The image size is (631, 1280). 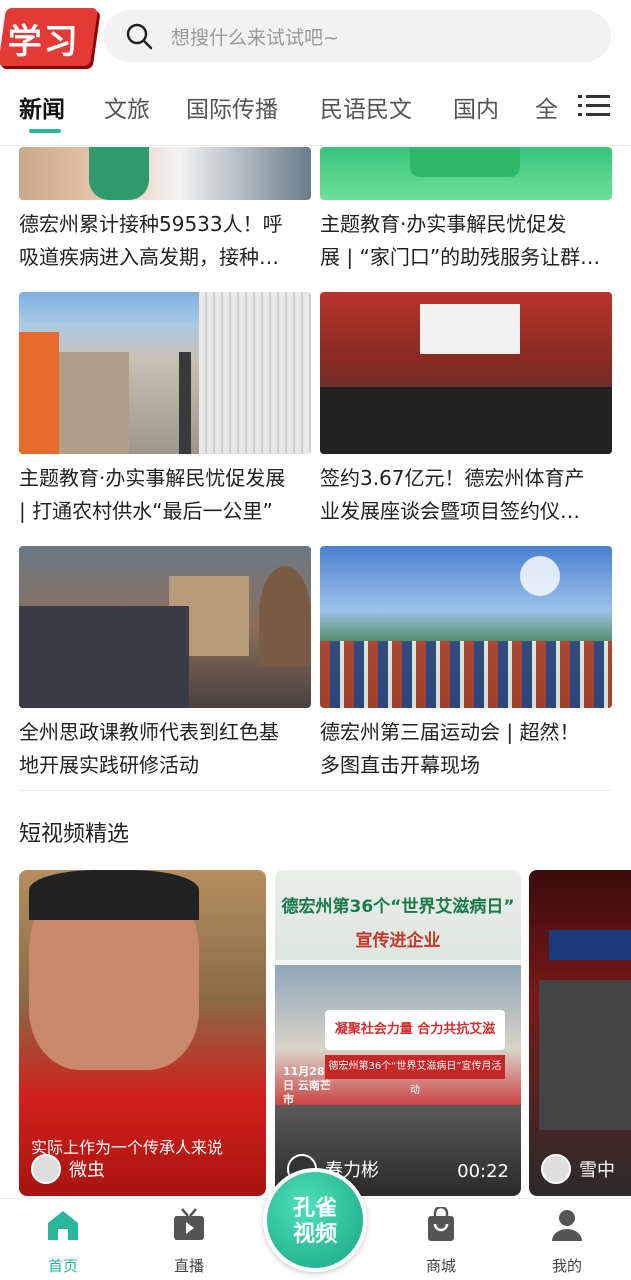 What do you see at coordinates (415, 1030) in the screenshot?
I see `video-banner: 凝聚社会力量 合力共抗艾滋` at bounding box center [415, 1030].